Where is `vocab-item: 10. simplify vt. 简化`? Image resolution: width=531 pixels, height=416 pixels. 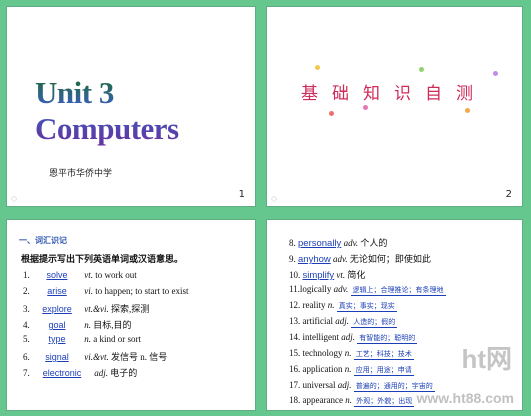
vocab-item: 10. simplify vt. 简化 is located at coordinates (327, 275).